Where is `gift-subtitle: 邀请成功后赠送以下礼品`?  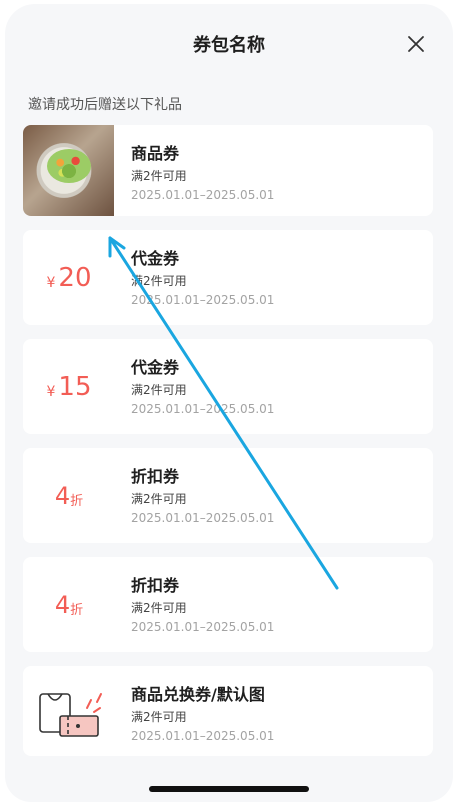
gift-subtitle: 邀请成功后赠送以下礼品 is located at coordinates (105, 105).